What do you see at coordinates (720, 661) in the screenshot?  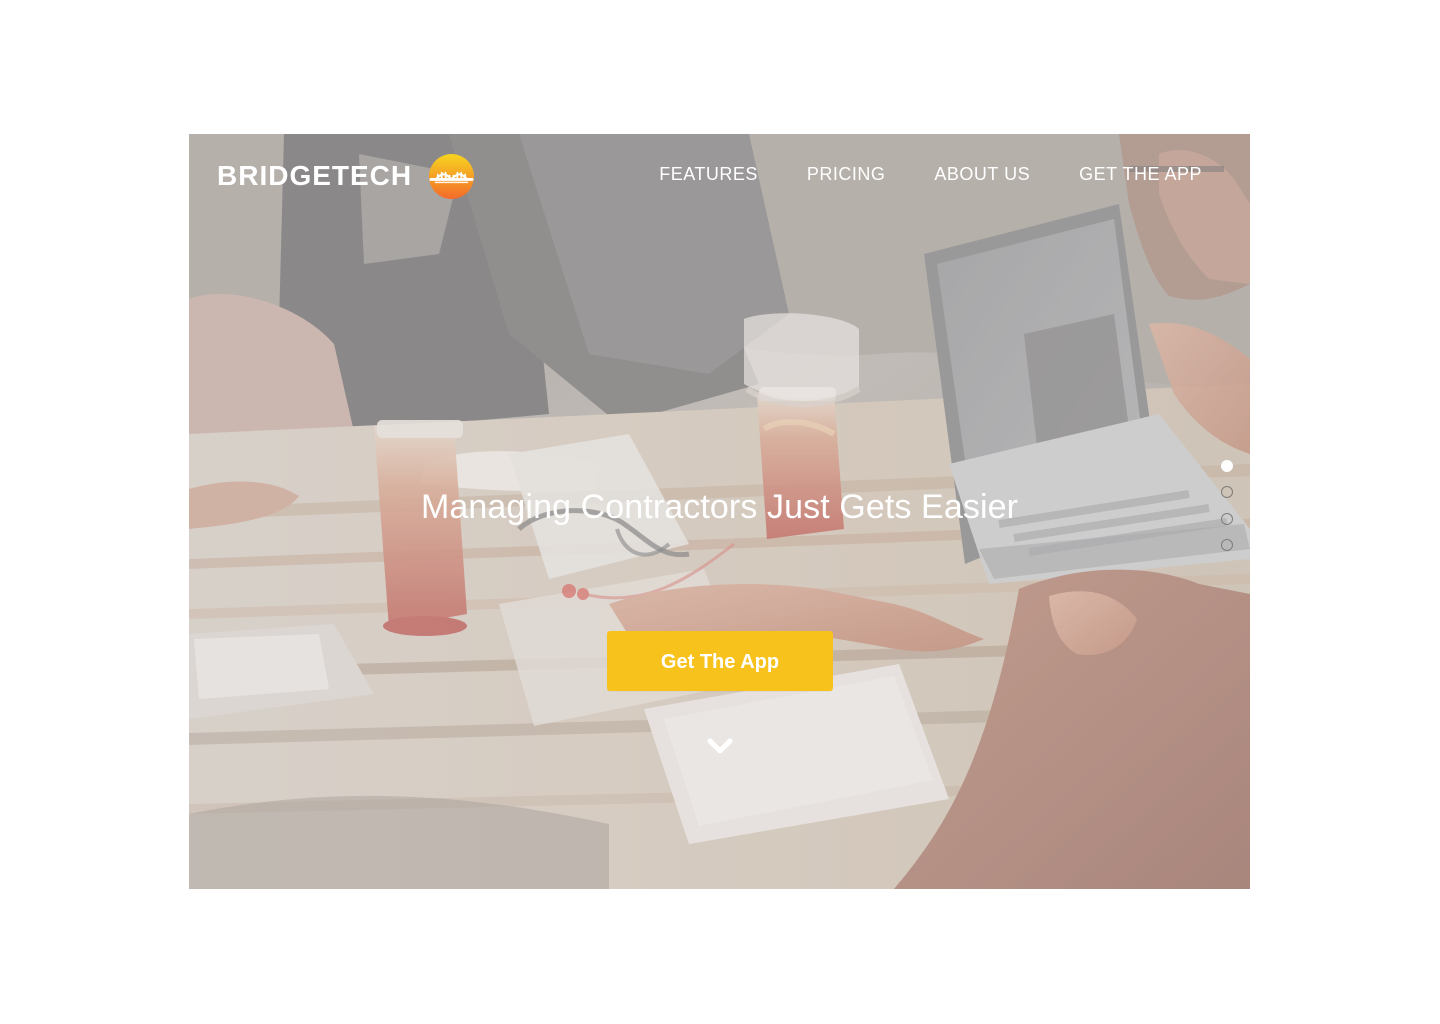 I see `get-the-app-button: Get The App` at bounding box center [720, 661].